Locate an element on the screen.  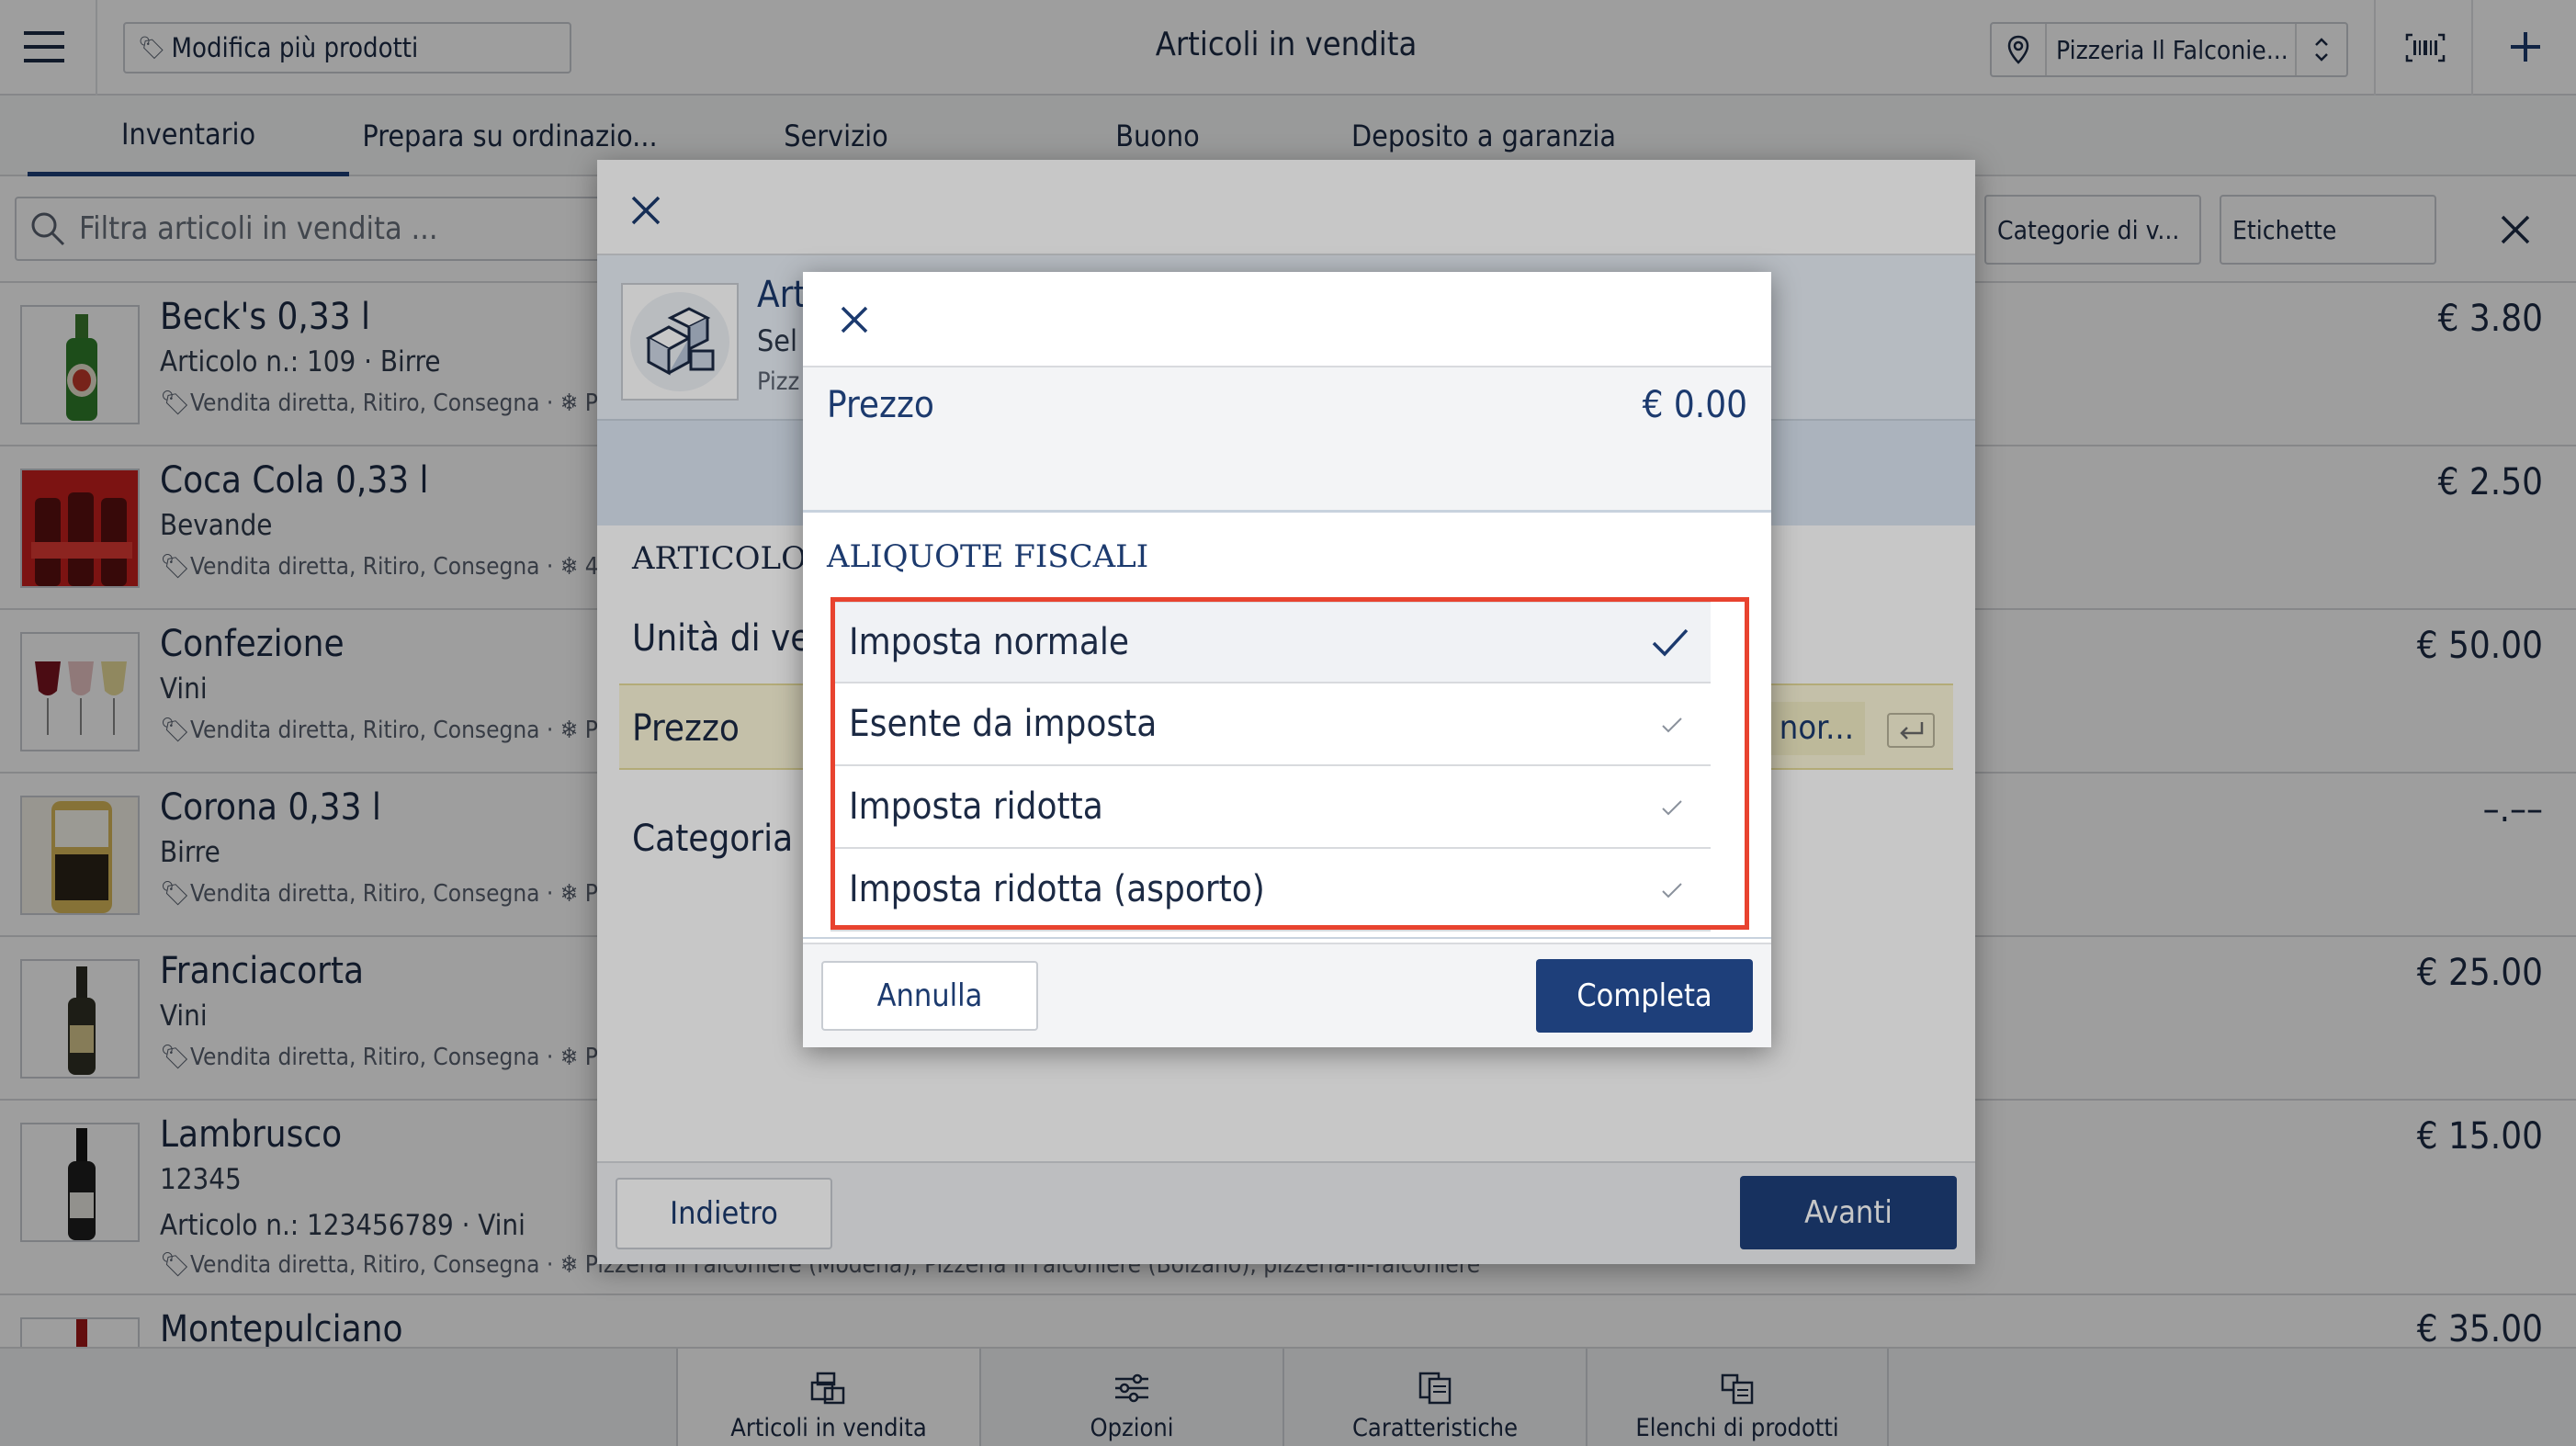
section-title: ALIQUOTE FISCALI is located at coordinates (988, 556).